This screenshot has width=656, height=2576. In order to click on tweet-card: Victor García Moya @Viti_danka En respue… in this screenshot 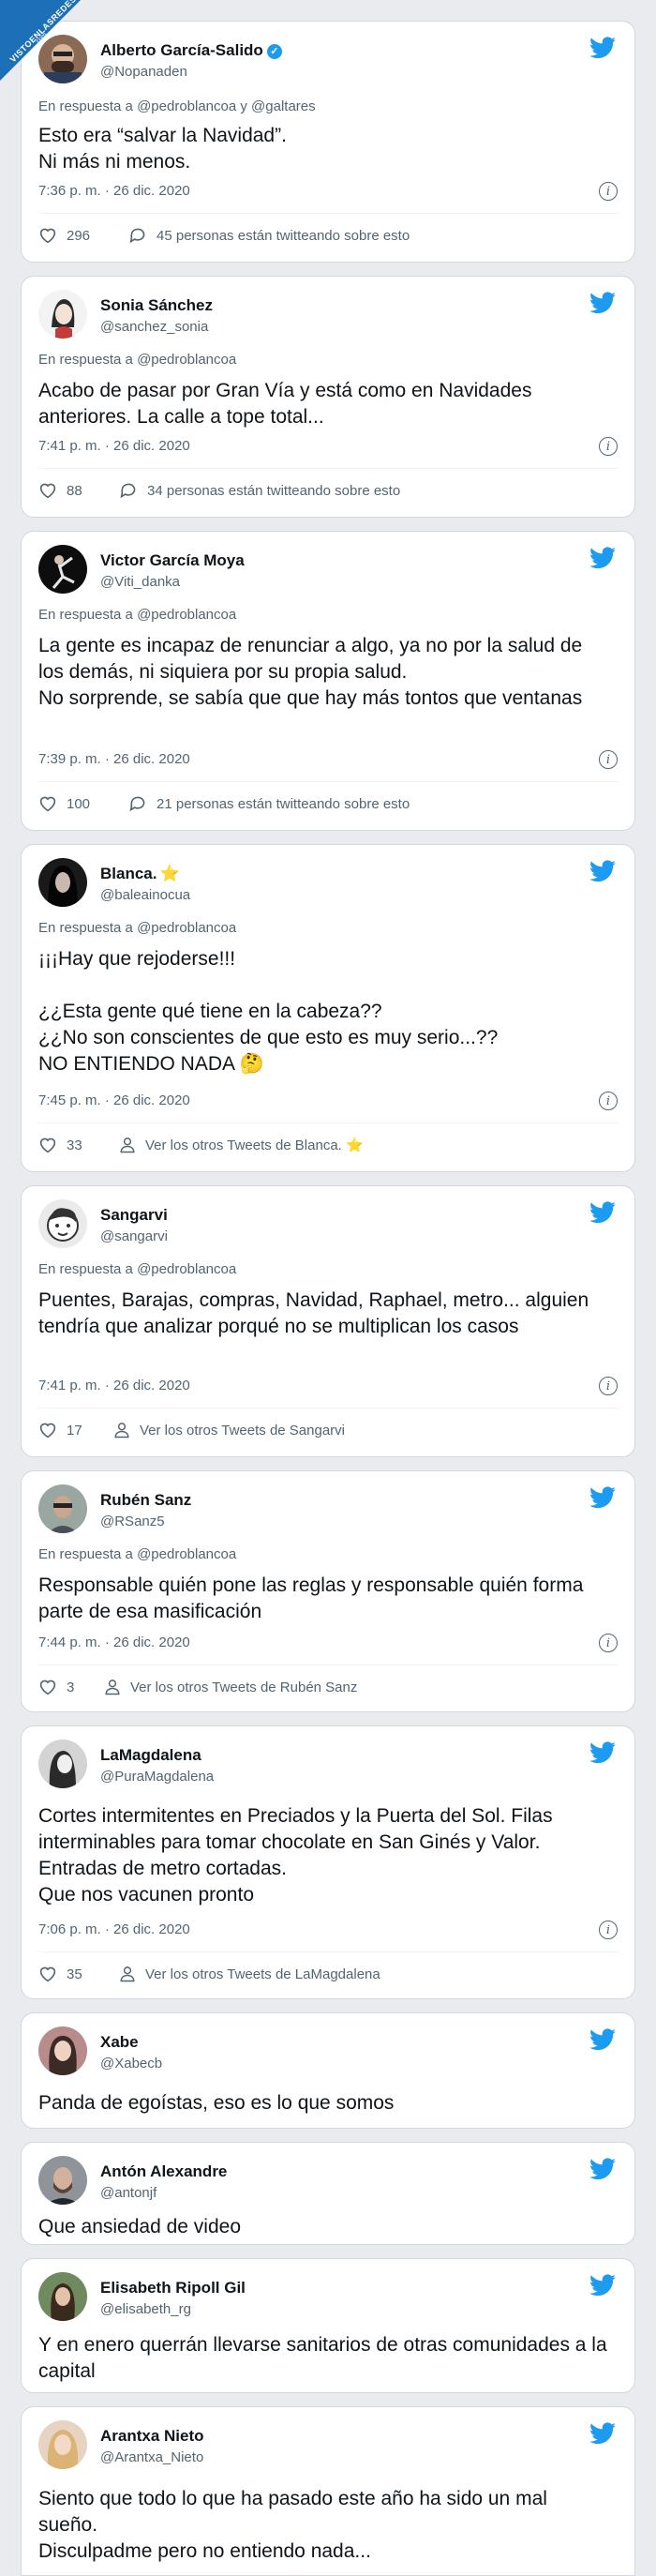, I will do `click(328, 681)`.